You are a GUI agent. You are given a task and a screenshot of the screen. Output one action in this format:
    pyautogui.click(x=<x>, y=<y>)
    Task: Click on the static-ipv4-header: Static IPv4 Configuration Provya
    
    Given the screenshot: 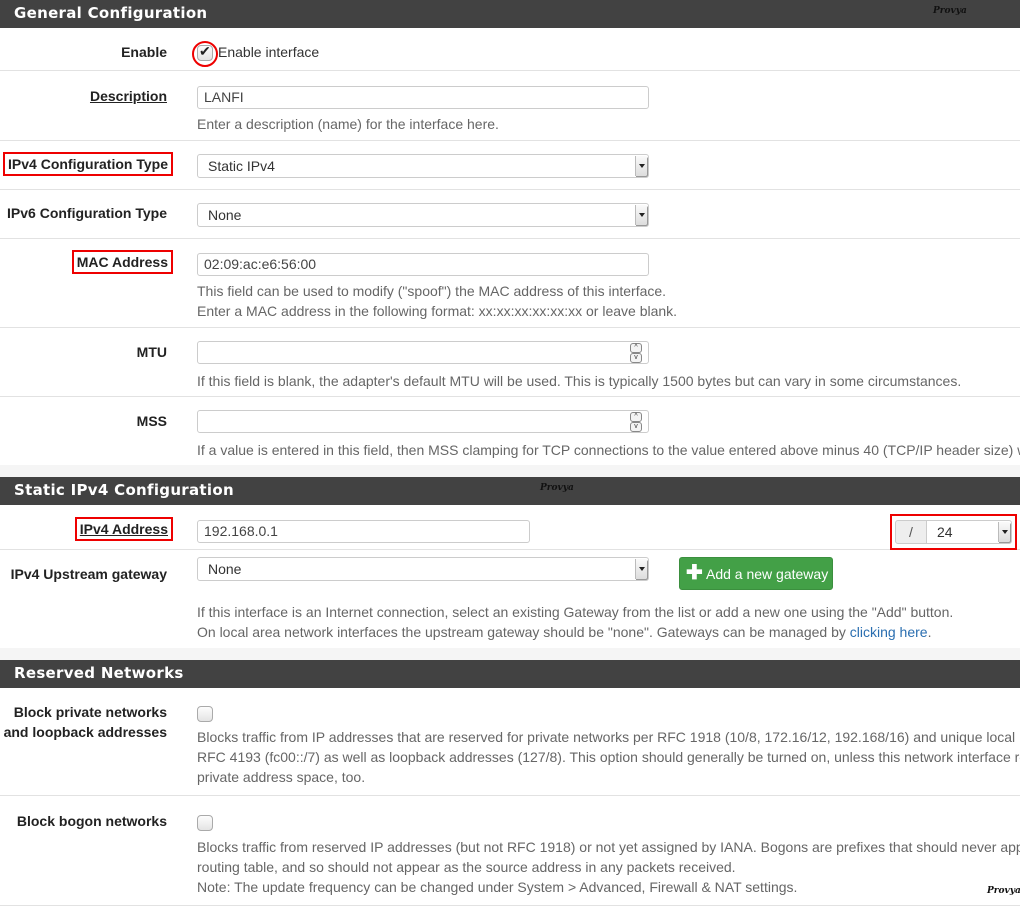 What is the action you would take?
    pyautogui.click(x=510, y=491)
    